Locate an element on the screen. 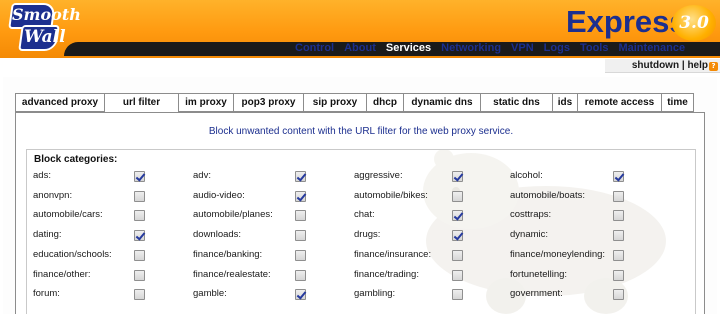  category-label: finance/moneylending: is located at coordinates (558, 254).